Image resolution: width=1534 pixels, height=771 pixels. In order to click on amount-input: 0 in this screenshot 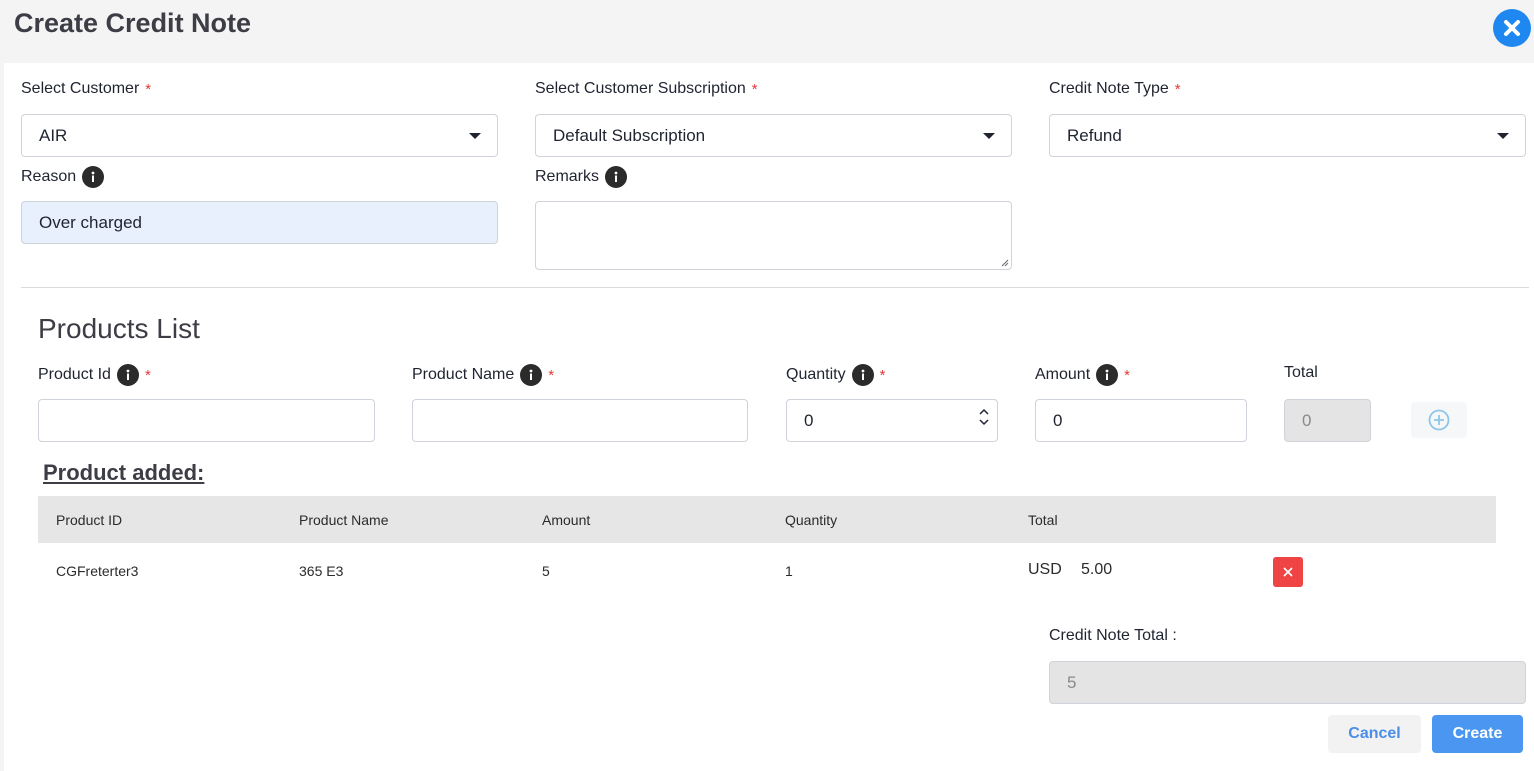, I will do `click(1141, 420)`.